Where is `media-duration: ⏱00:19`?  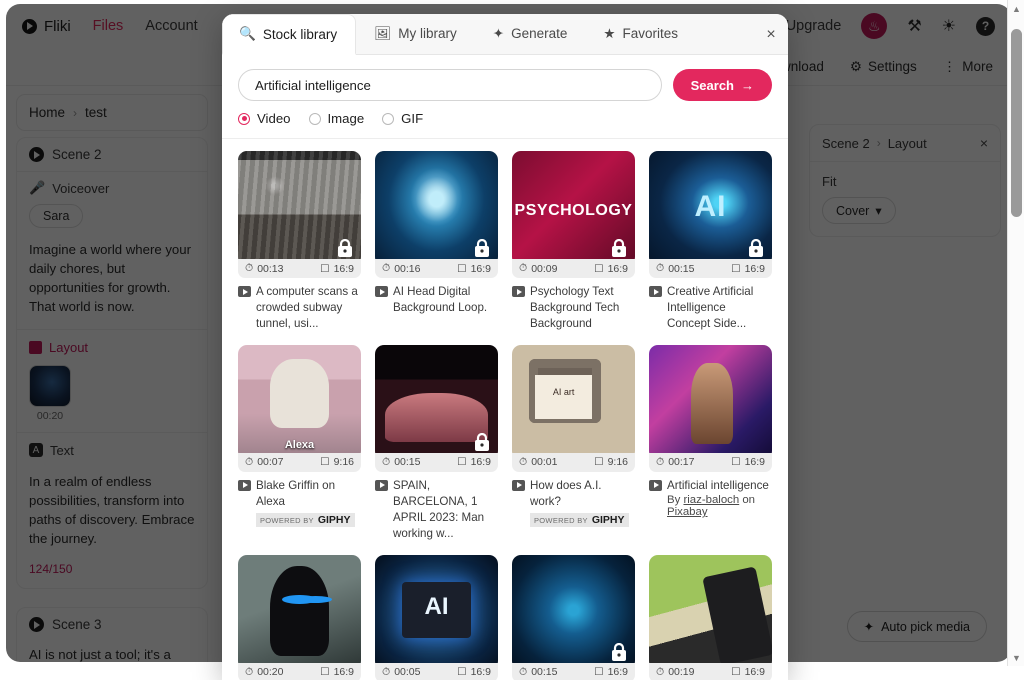
media-duration: ⏱00:19 is located at coordinates (675, 672).